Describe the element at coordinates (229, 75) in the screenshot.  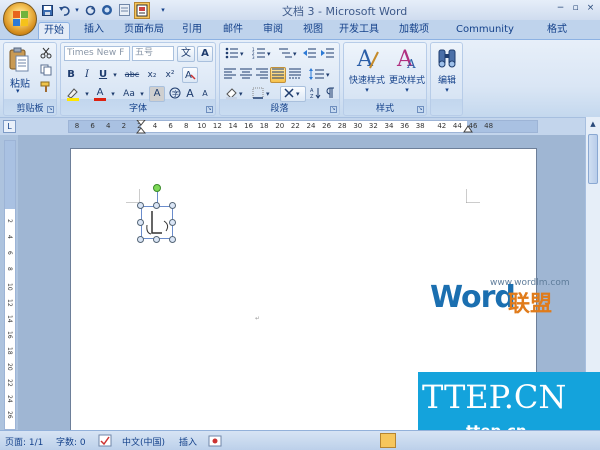
I see `align-left-icon` at that location.